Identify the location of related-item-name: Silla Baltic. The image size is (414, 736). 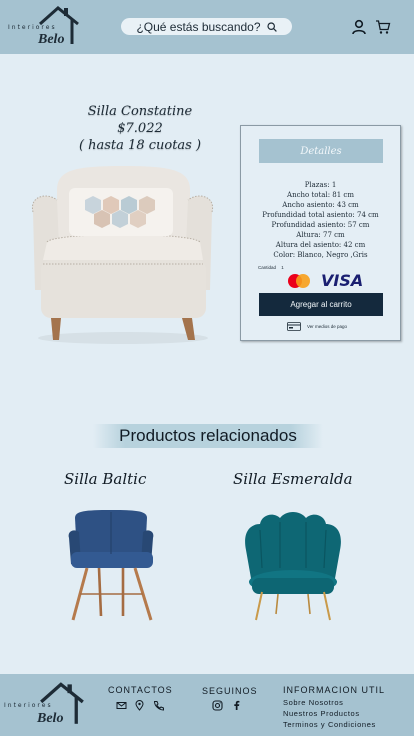
(105, 479).